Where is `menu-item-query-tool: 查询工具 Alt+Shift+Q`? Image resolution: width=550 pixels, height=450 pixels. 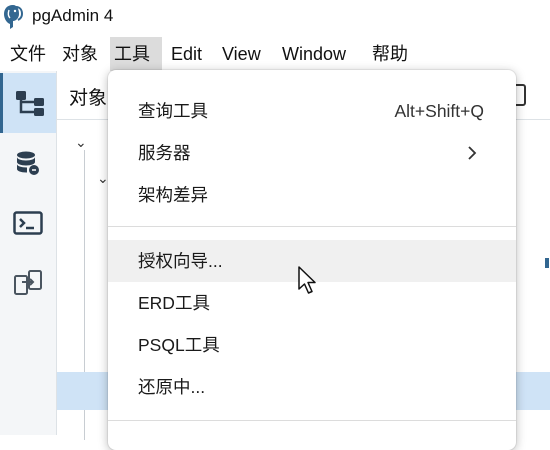 menu-item-query-tool: 查询工具 Alt+Shift+Q is located at coordinates (312, 111).